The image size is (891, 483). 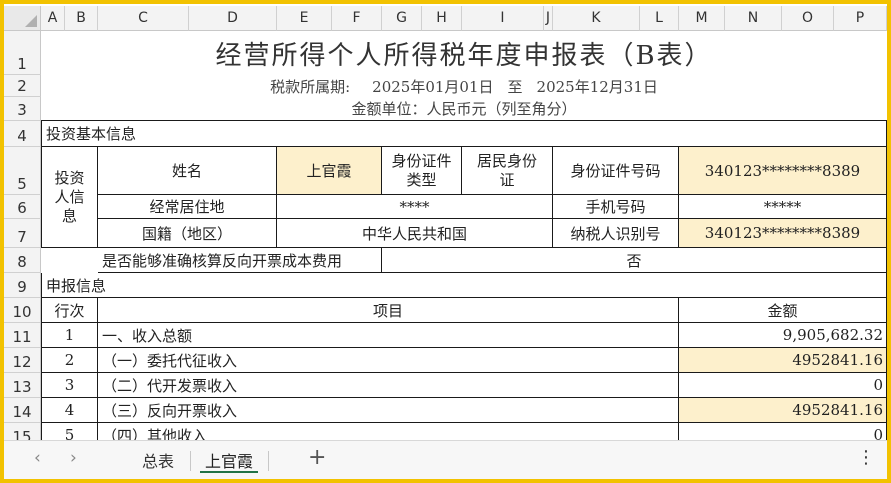 I want to click on next-sheet-icon: ›, so click(x=73, y=458).